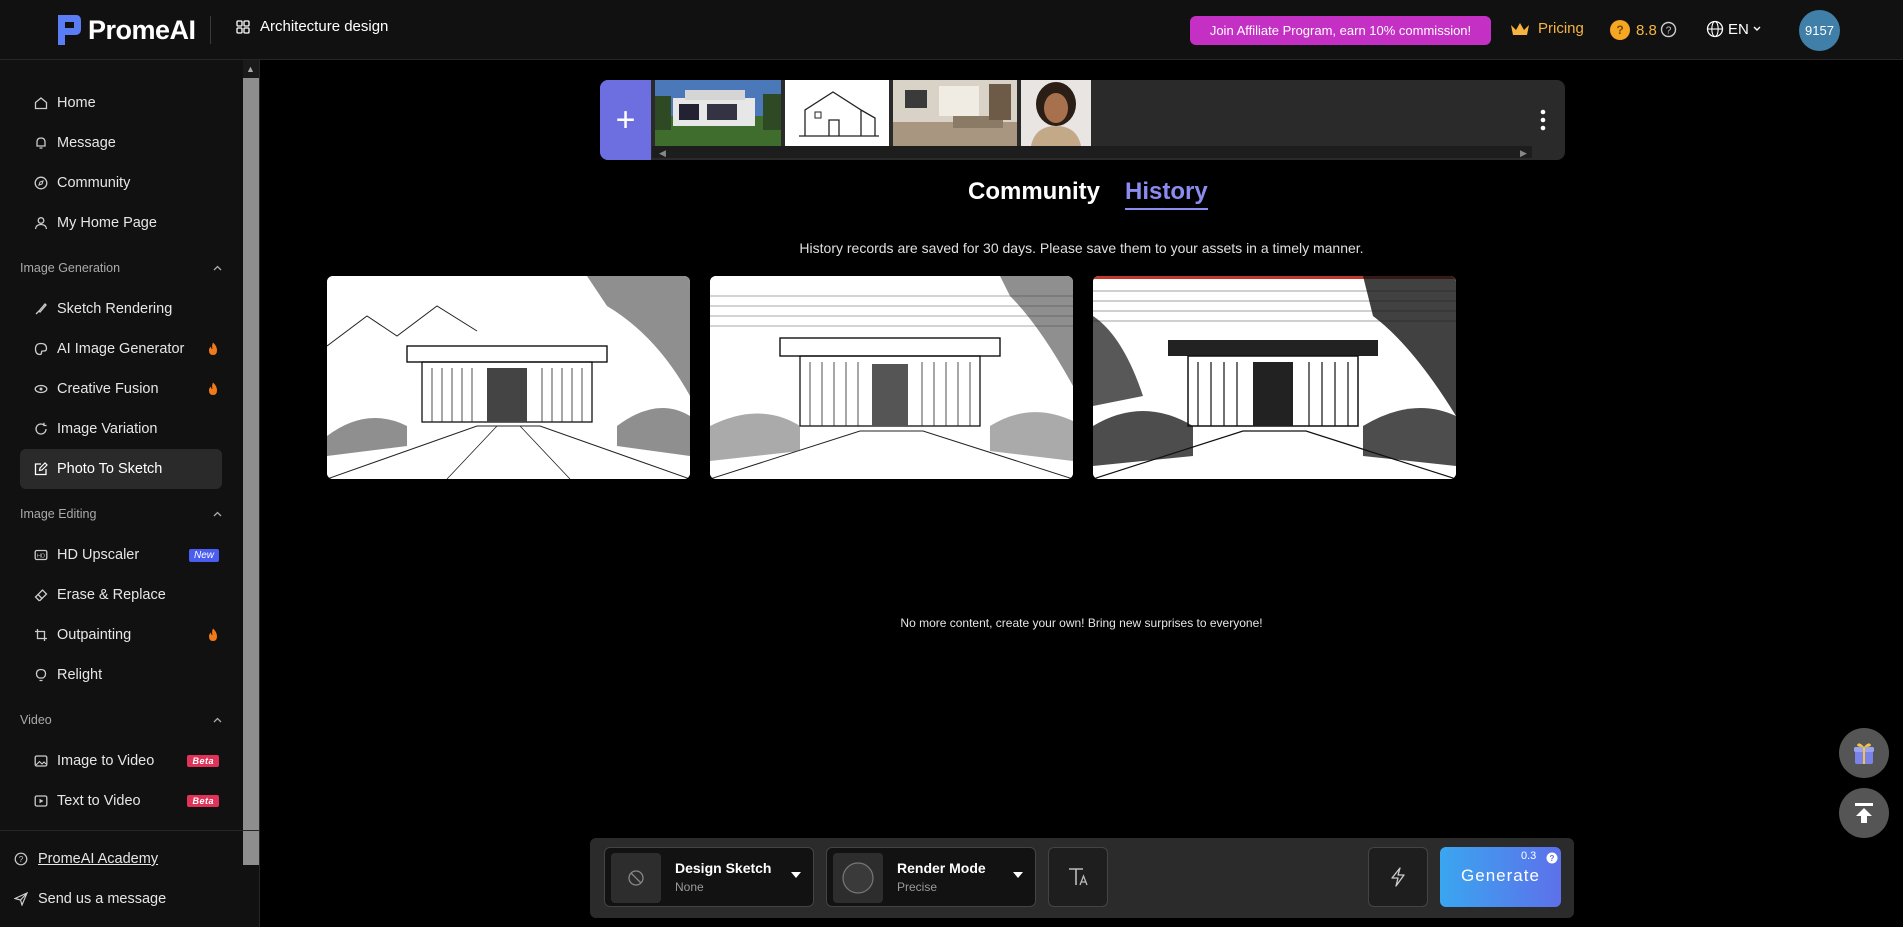  What do you see at coordinates (36, 720) in the screenshot?
I see `section-title: Video` at bounding box center [36, 720].